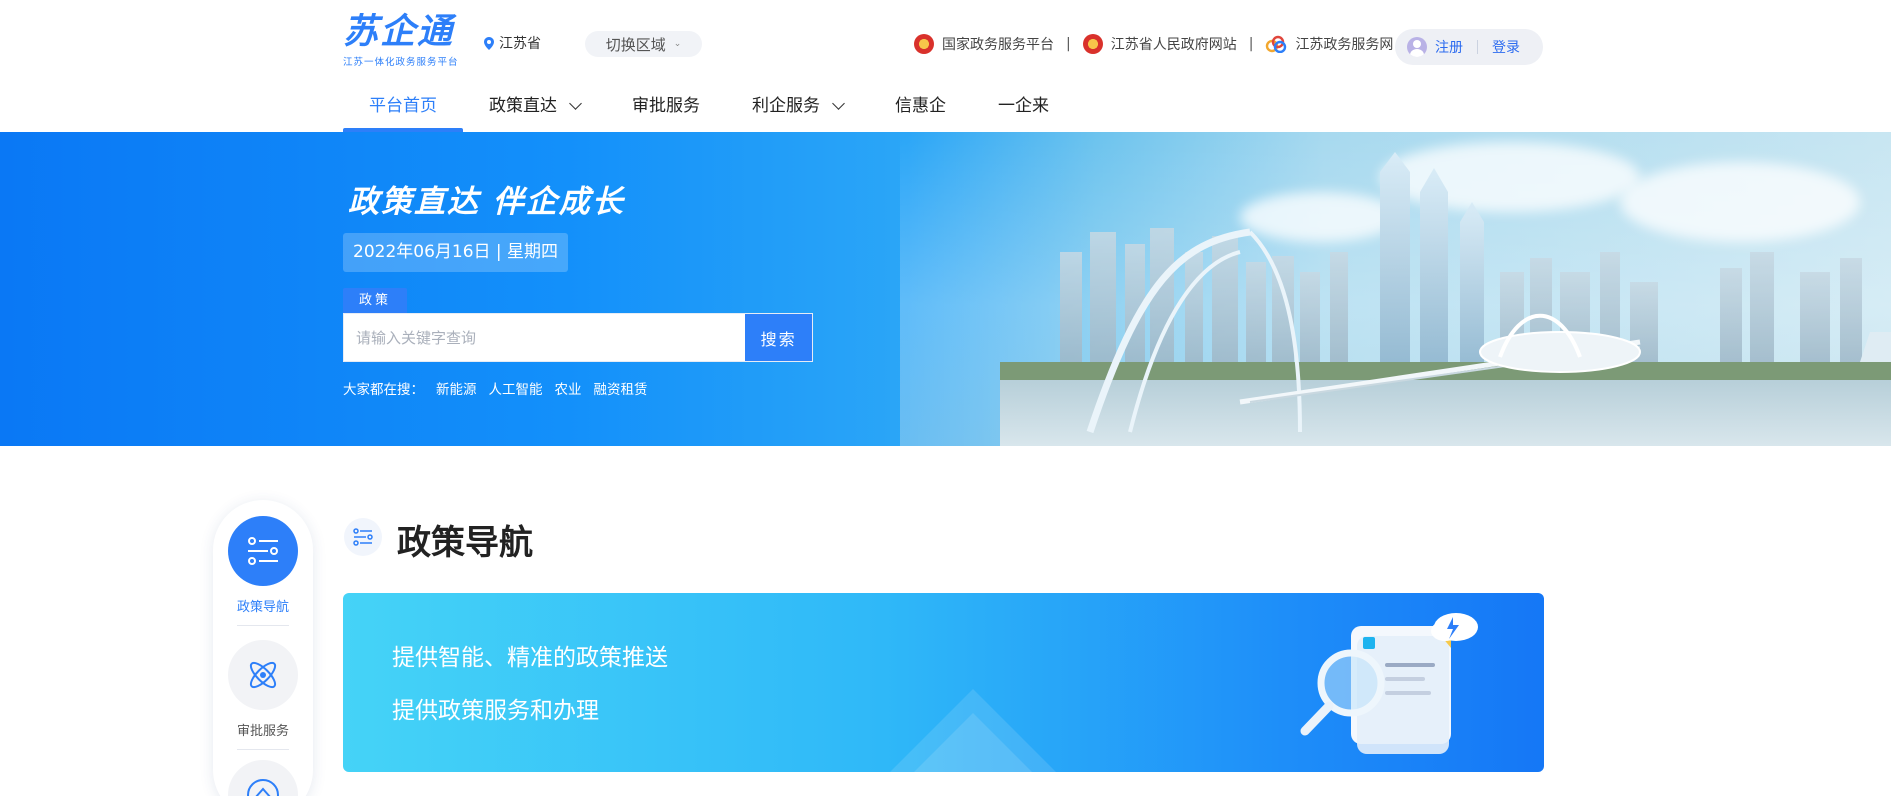  Describe the element at coordinates (486, 202) in the screenshot. I see `banner-slogan: 政策直达 伴企成长` at that location.